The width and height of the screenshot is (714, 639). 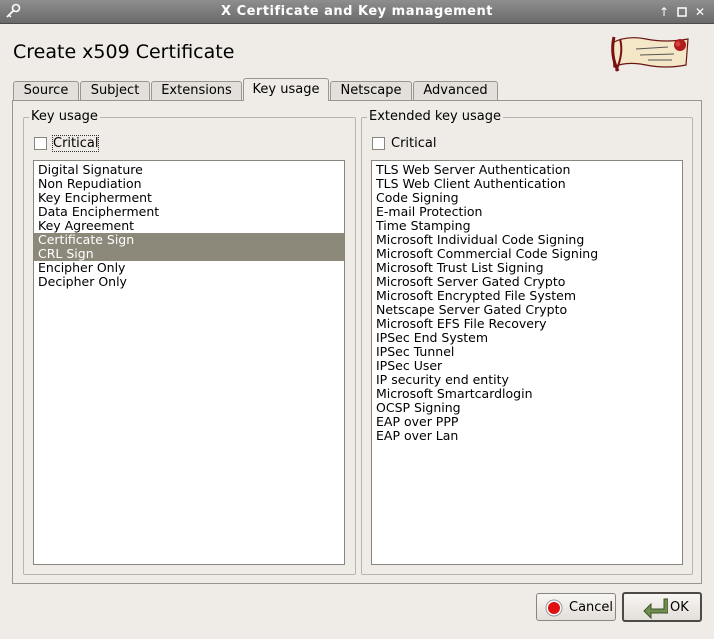 I want to click on cancel-label: Cancel, so click(x=591, y=607).